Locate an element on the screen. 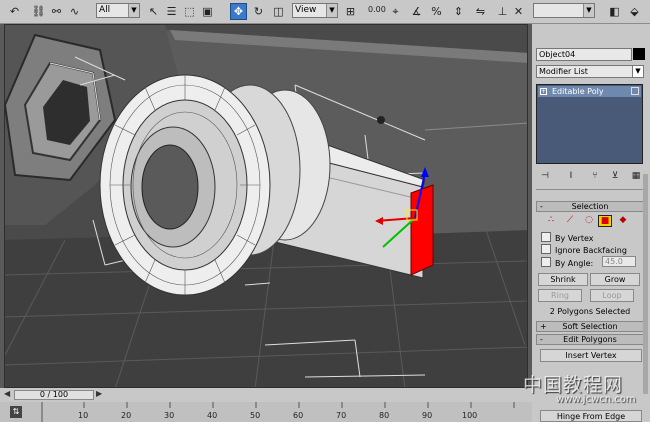 The image size is (650, 422). modifier-list-dropdown: Modifier List ▼ is located at coordinates (590, 71).